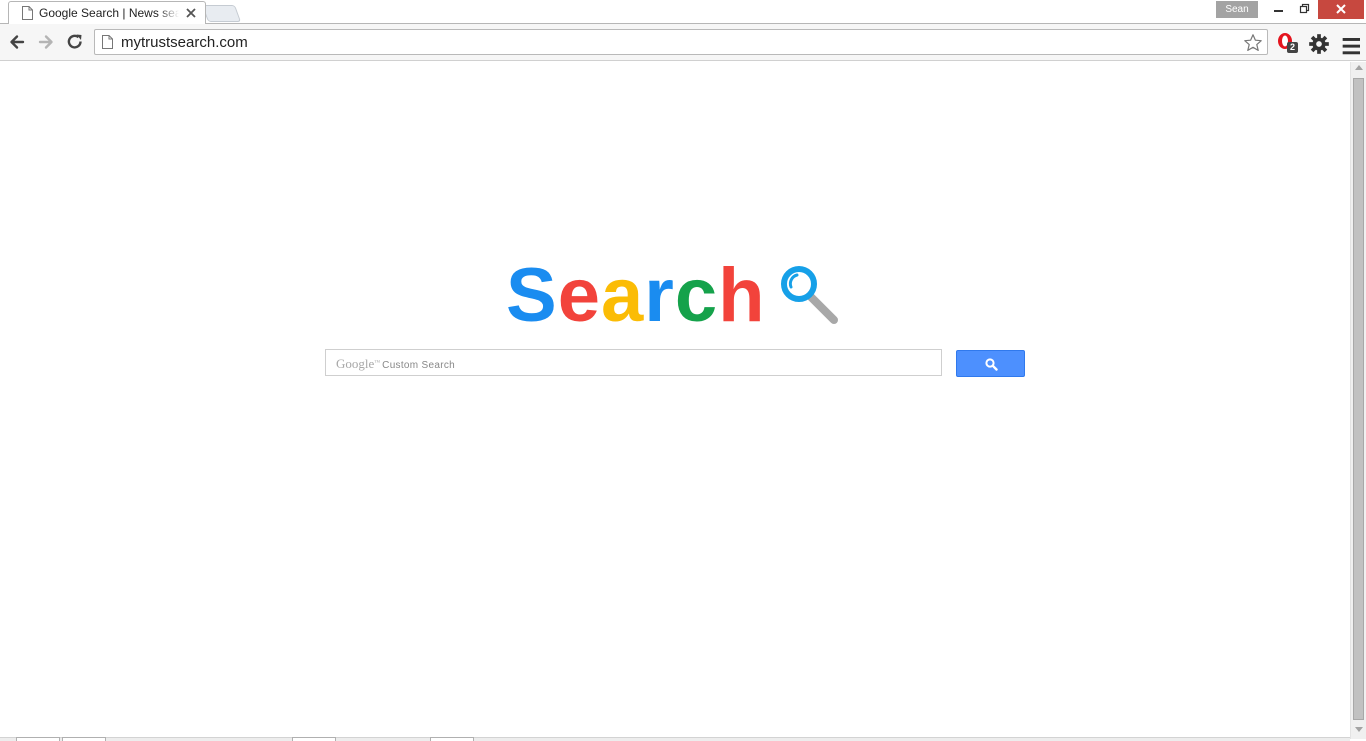 The height and width of the screenshot is (741, 1366). I want to click on tab-title: Google Search | News search, so click(109, 13).